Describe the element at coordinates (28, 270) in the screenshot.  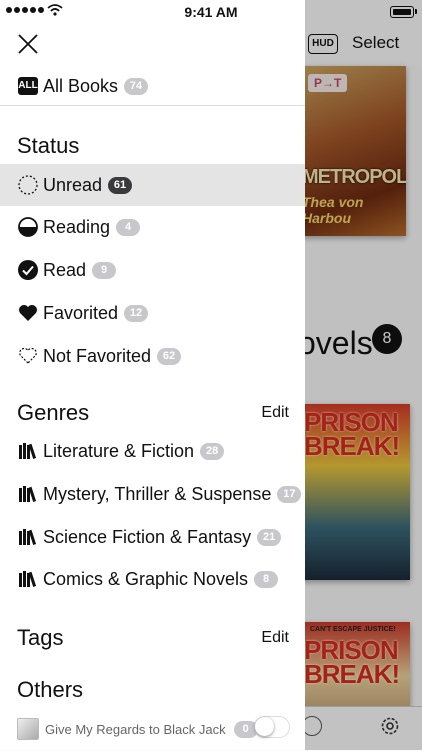
I see `check-circle-icon` at that location.